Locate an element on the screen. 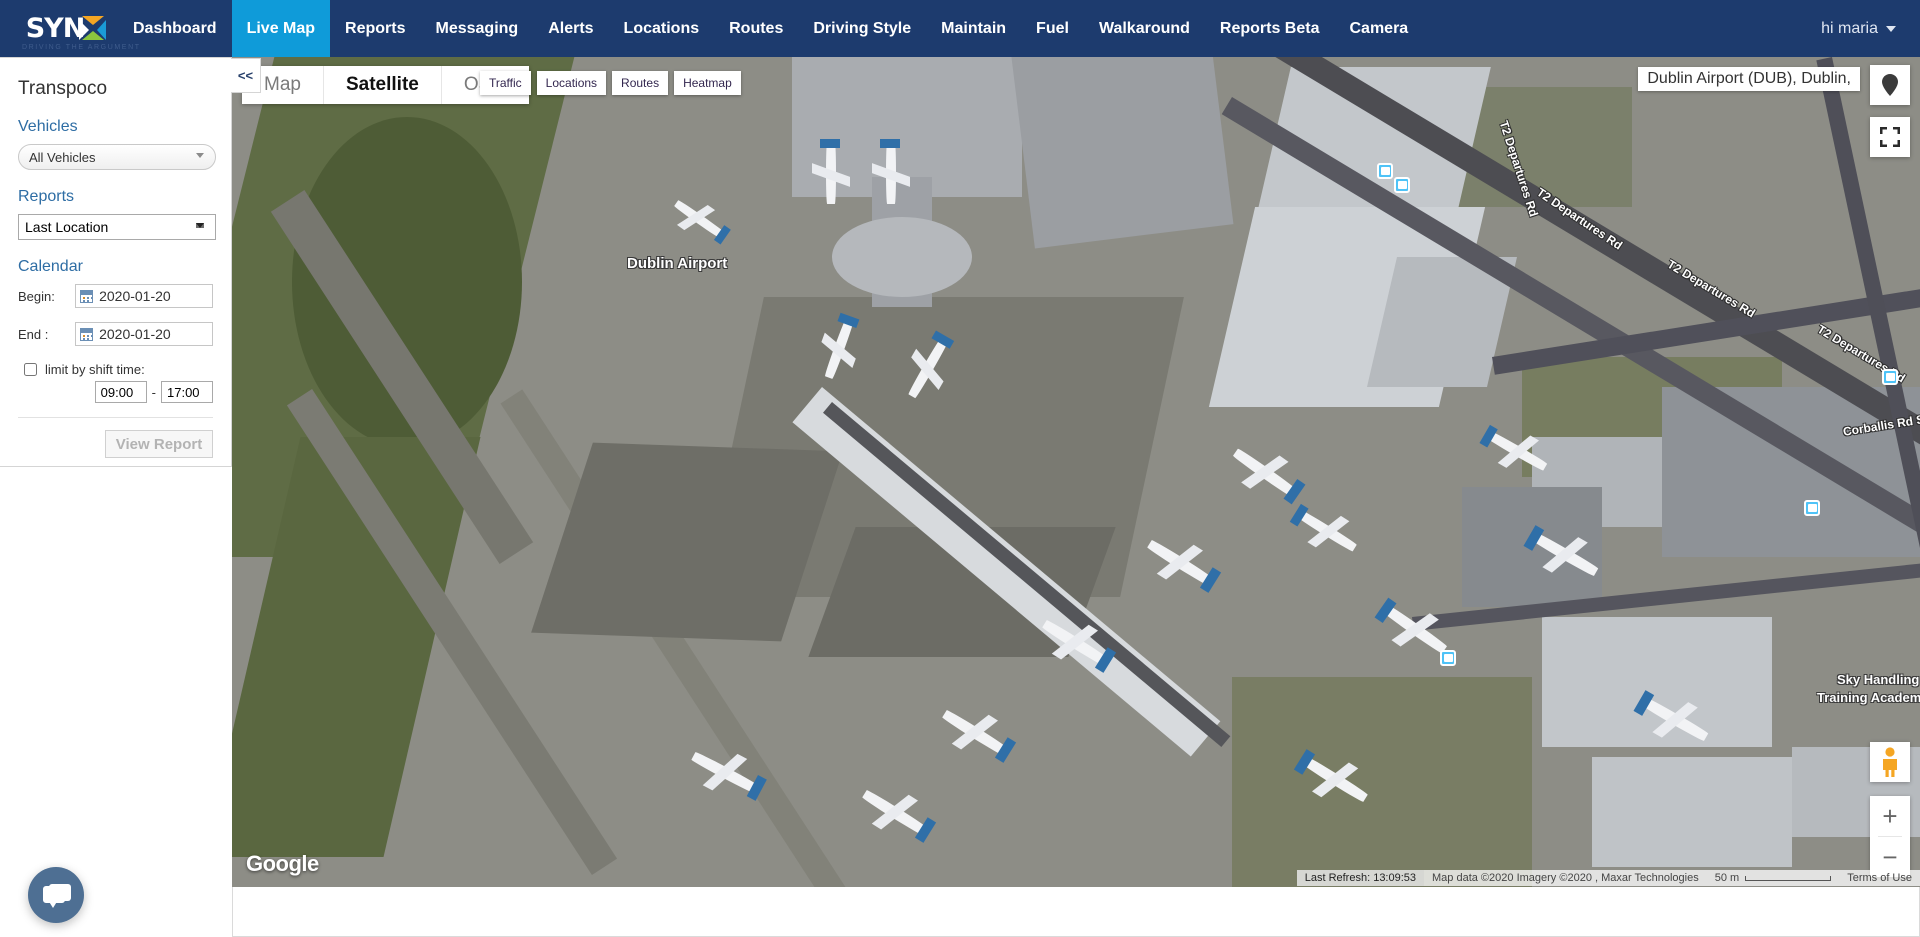  user-menu: hi maria is located at coordinates (1858, 28).